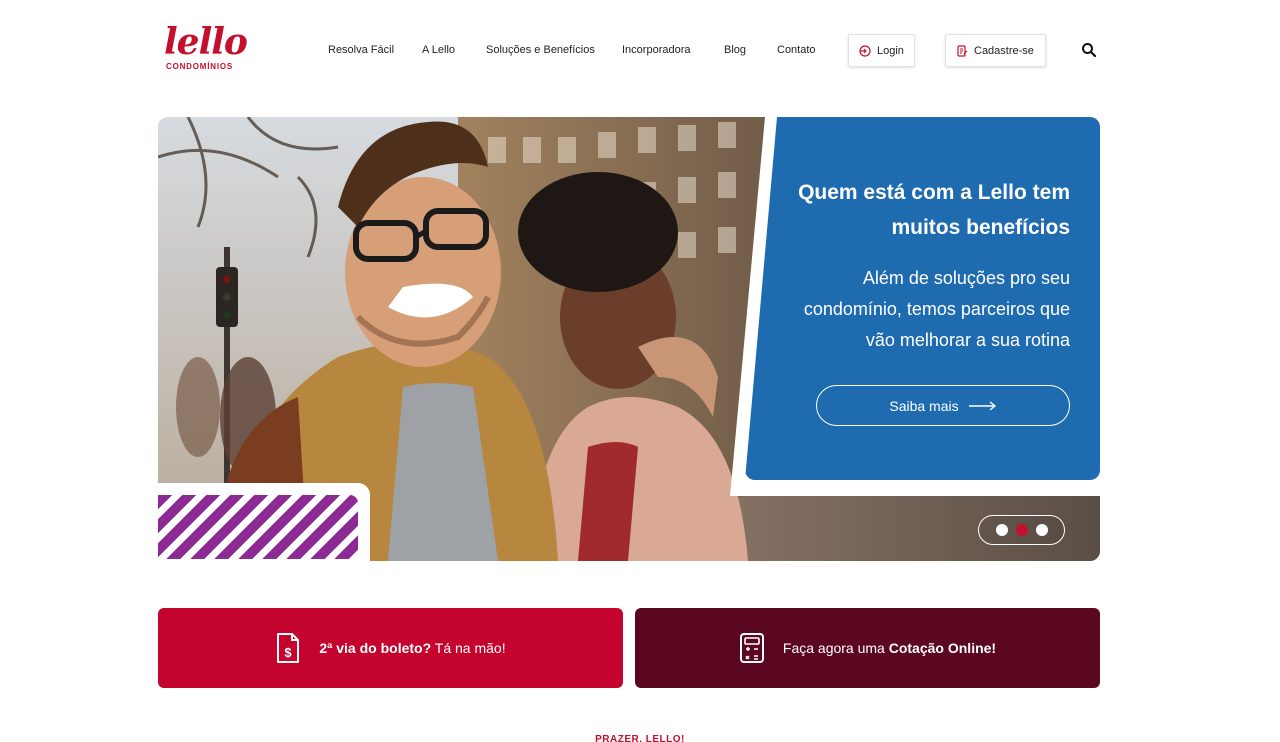 This screenshot has width=1280, height=742. Describe the element at coordinates (468, 648) in the screenshot. I see `boleto-rest: Tá na mão!` at that location.